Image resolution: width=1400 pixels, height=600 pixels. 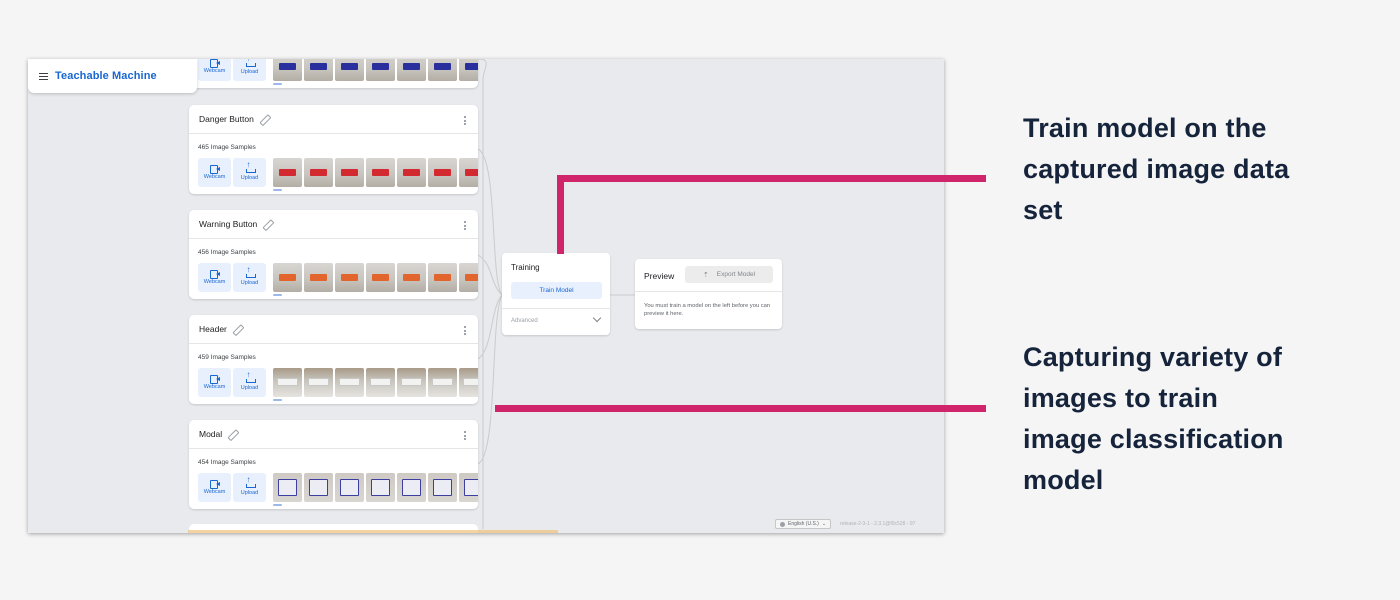 I want to click on chevron-down-icon, so click(x=597, y=318).